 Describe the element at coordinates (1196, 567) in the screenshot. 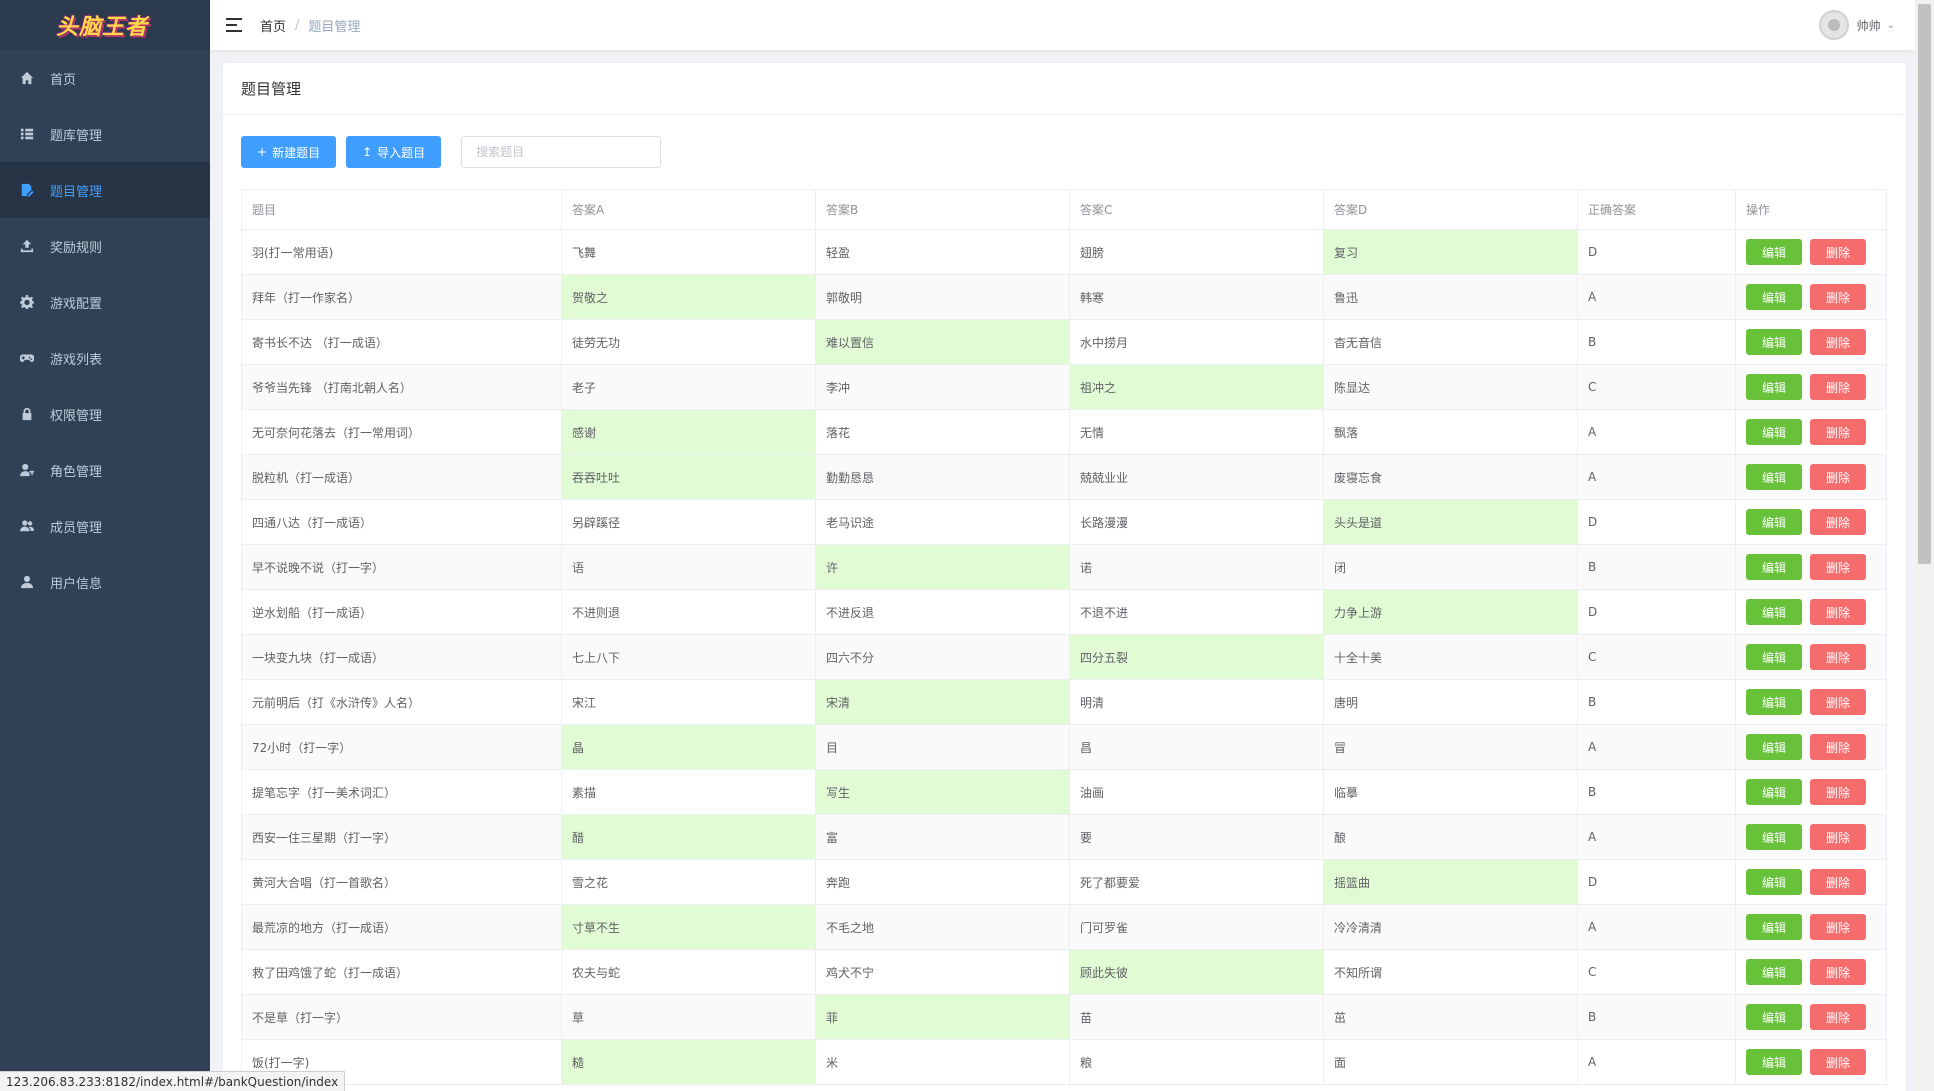

I see `answer-c-cell: 诺` at that location.